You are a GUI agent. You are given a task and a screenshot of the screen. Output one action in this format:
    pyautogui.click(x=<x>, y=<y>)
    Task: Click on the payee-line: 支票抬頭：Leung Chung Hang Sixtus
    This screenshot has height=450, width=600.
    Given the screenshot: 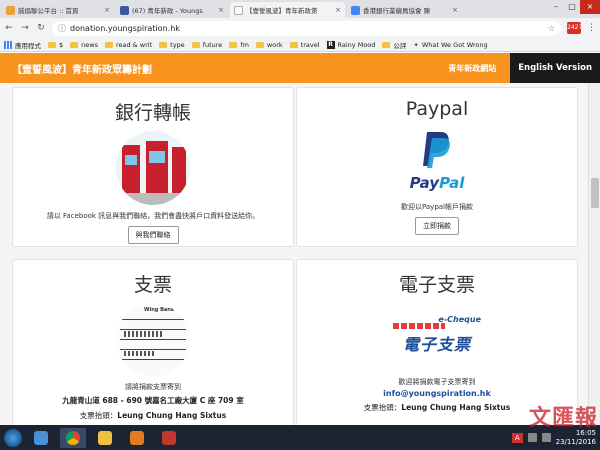 What is the action you would take?
    pyautogui.click(x=153, y=415)
    